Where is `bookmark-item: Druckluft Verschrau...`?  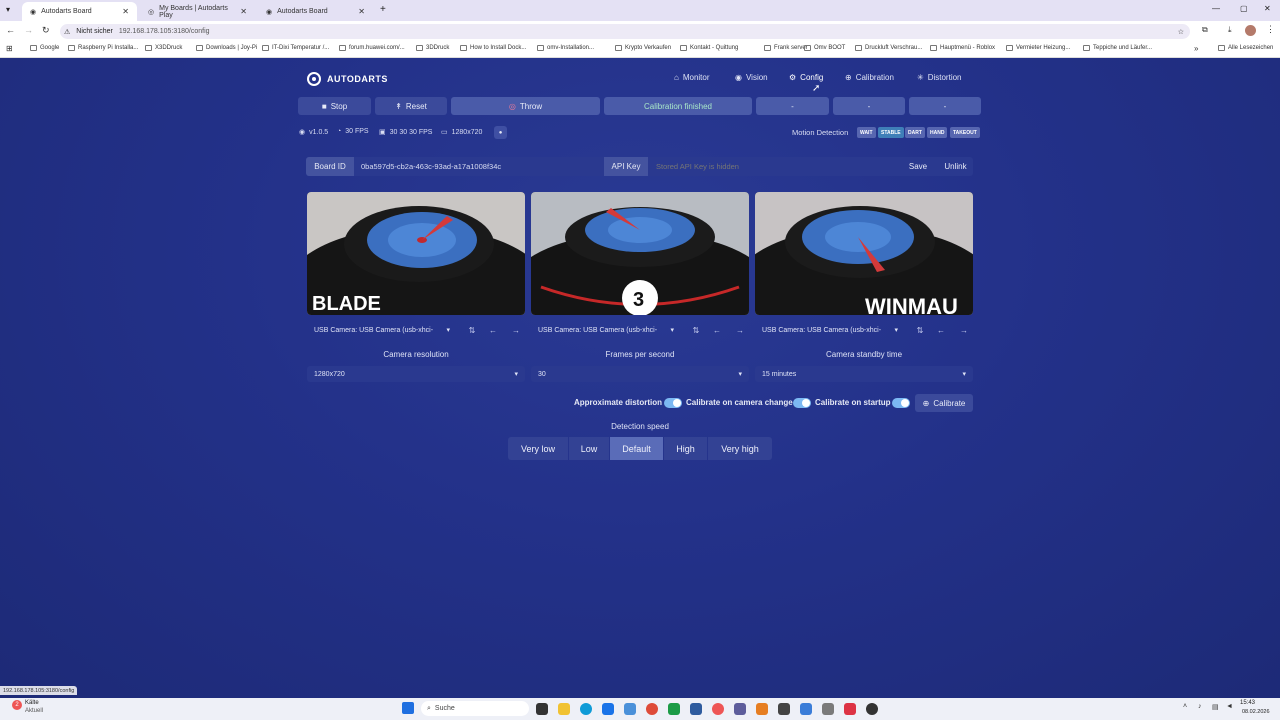 bookmark-item: Druckluft Verschrau... is located at coordinates (888, 48).